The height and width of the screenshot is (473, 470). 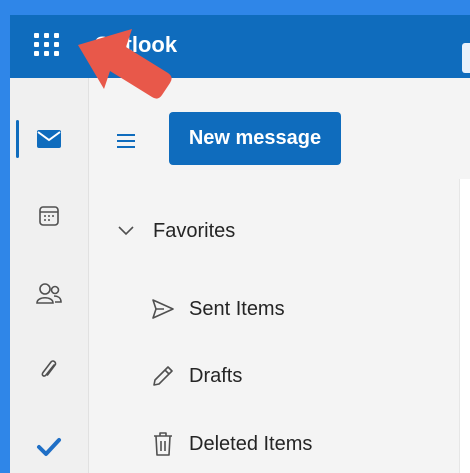 I want to click on folder-sent-items: Sent Items, so click(x=218, y=309).